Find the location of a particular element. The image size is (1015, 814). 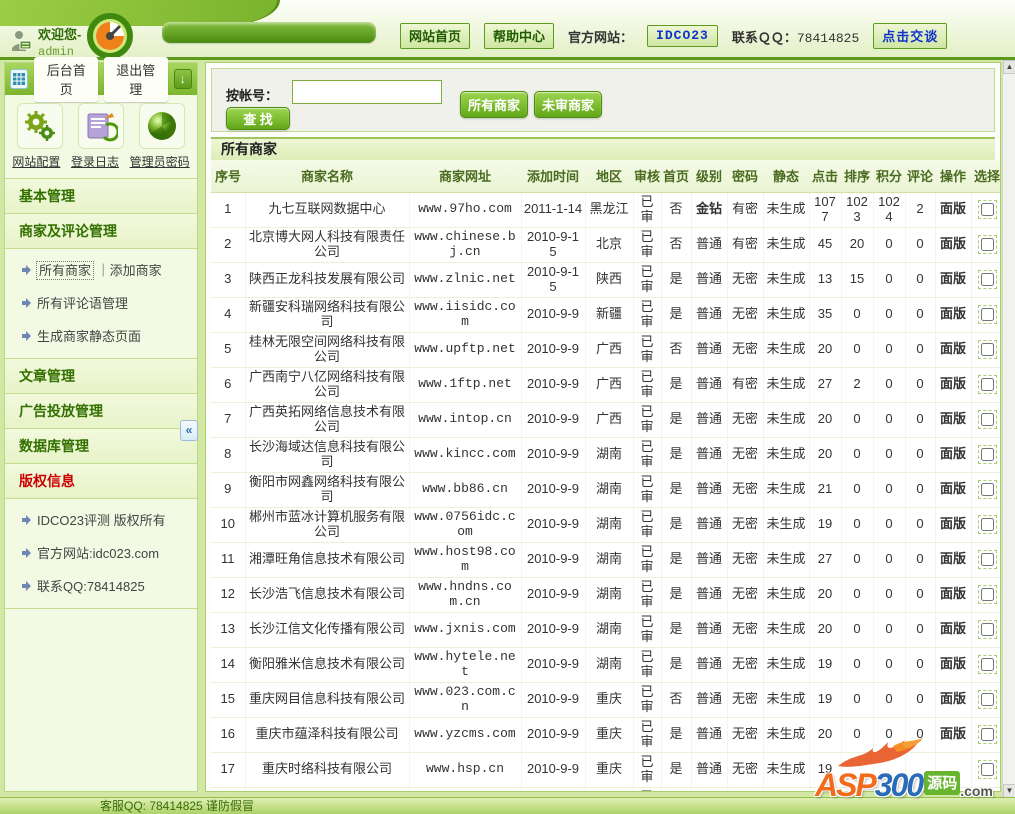

table-cell: www.jxnis.com is located at coordinates (465, 630).